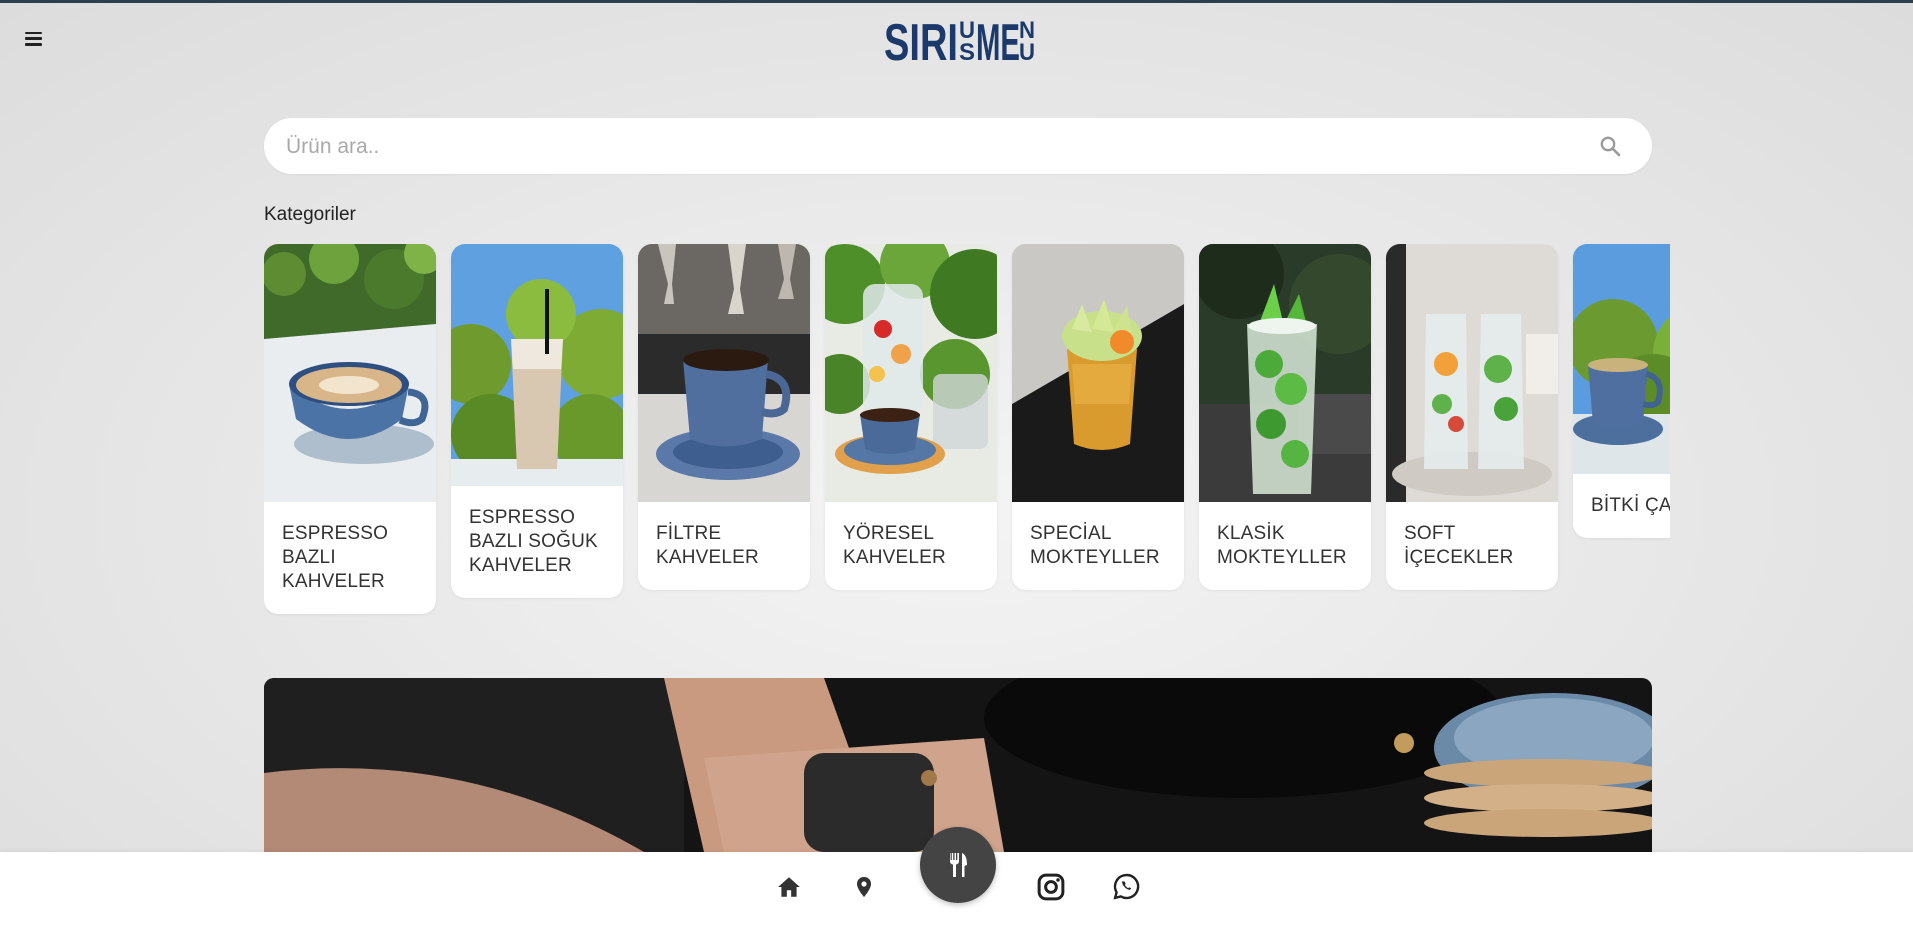 This screenshot has height=925, width=1913. Describe the element at coordinates (911, 373) in the screenshot. I see `turkish-coffee-image` at that location.